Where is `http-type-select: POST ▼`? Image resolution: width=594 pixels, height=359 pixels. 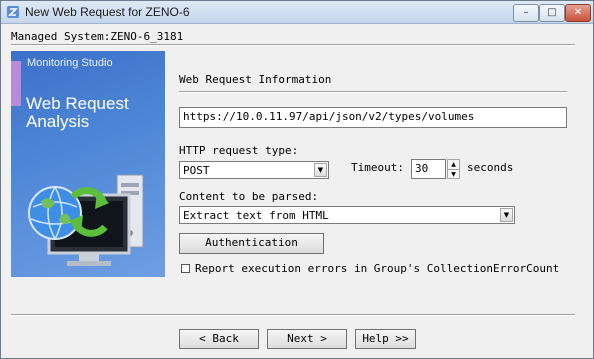 http-type-select: POST ▼ is located at coordinates (254, 170).